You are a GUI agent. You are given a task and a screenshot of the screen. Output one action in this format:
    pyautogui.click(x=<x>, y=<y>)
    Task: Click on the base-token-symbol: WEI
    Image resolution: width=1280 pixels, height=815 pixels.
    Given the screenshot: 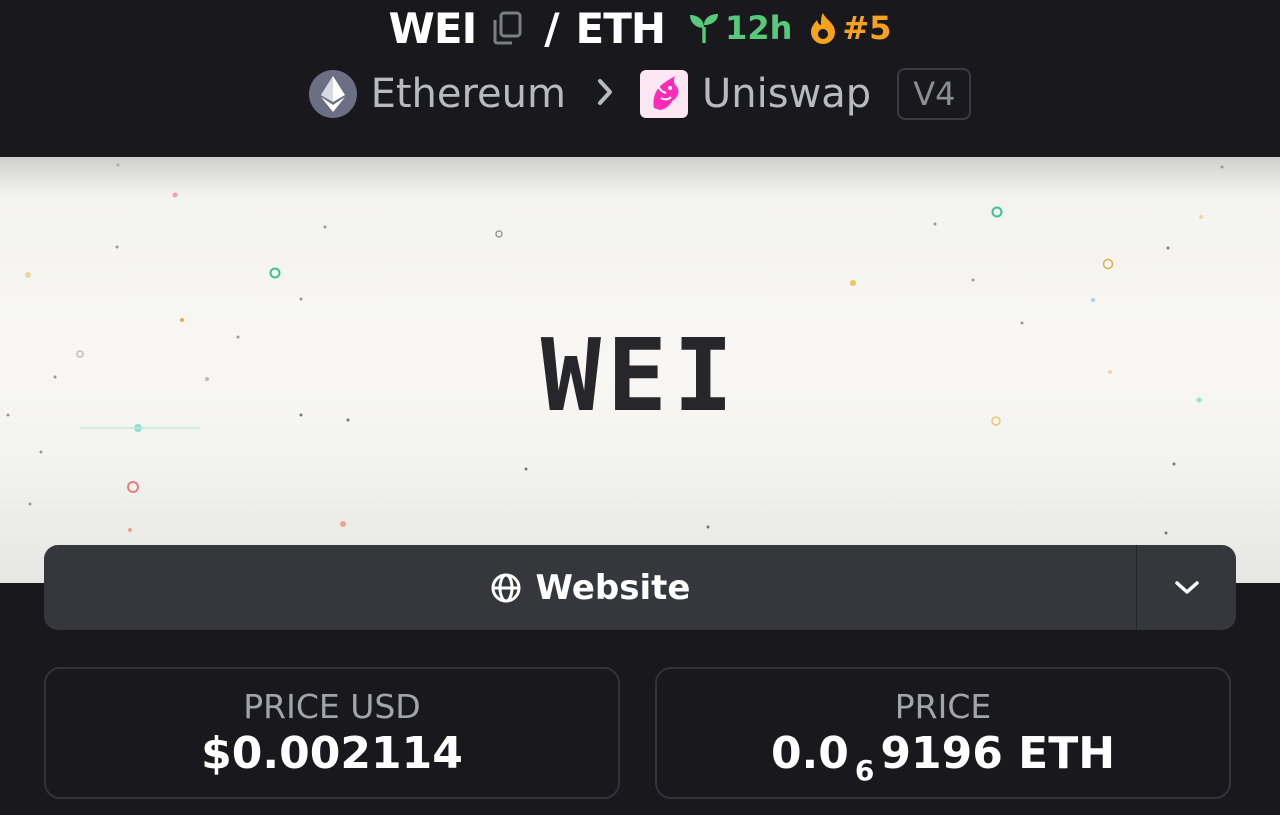 What is the action you would take?
    pyautogui.click(x=433, y=28)
    